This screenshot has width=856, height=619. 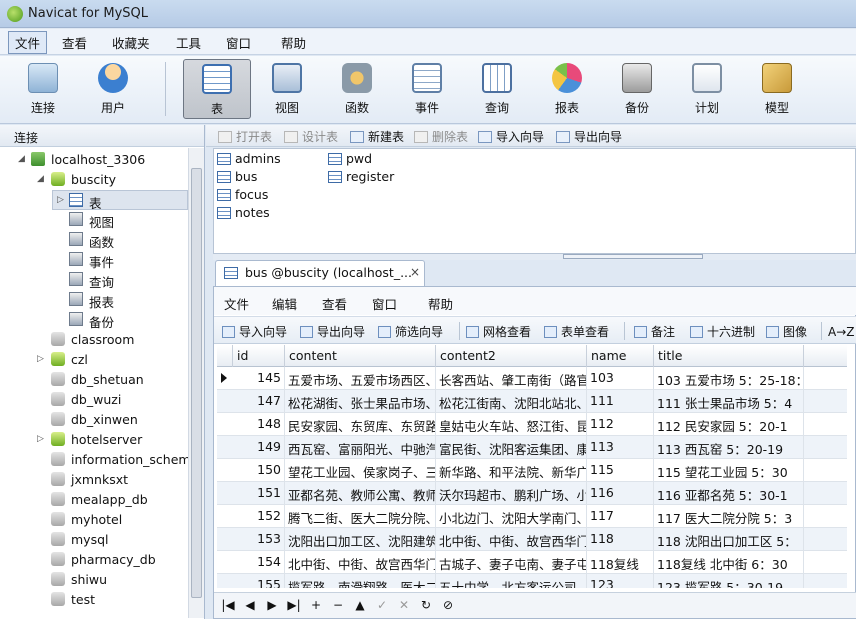 I want to click on cell-id: 149, so click(x=259, y=447).